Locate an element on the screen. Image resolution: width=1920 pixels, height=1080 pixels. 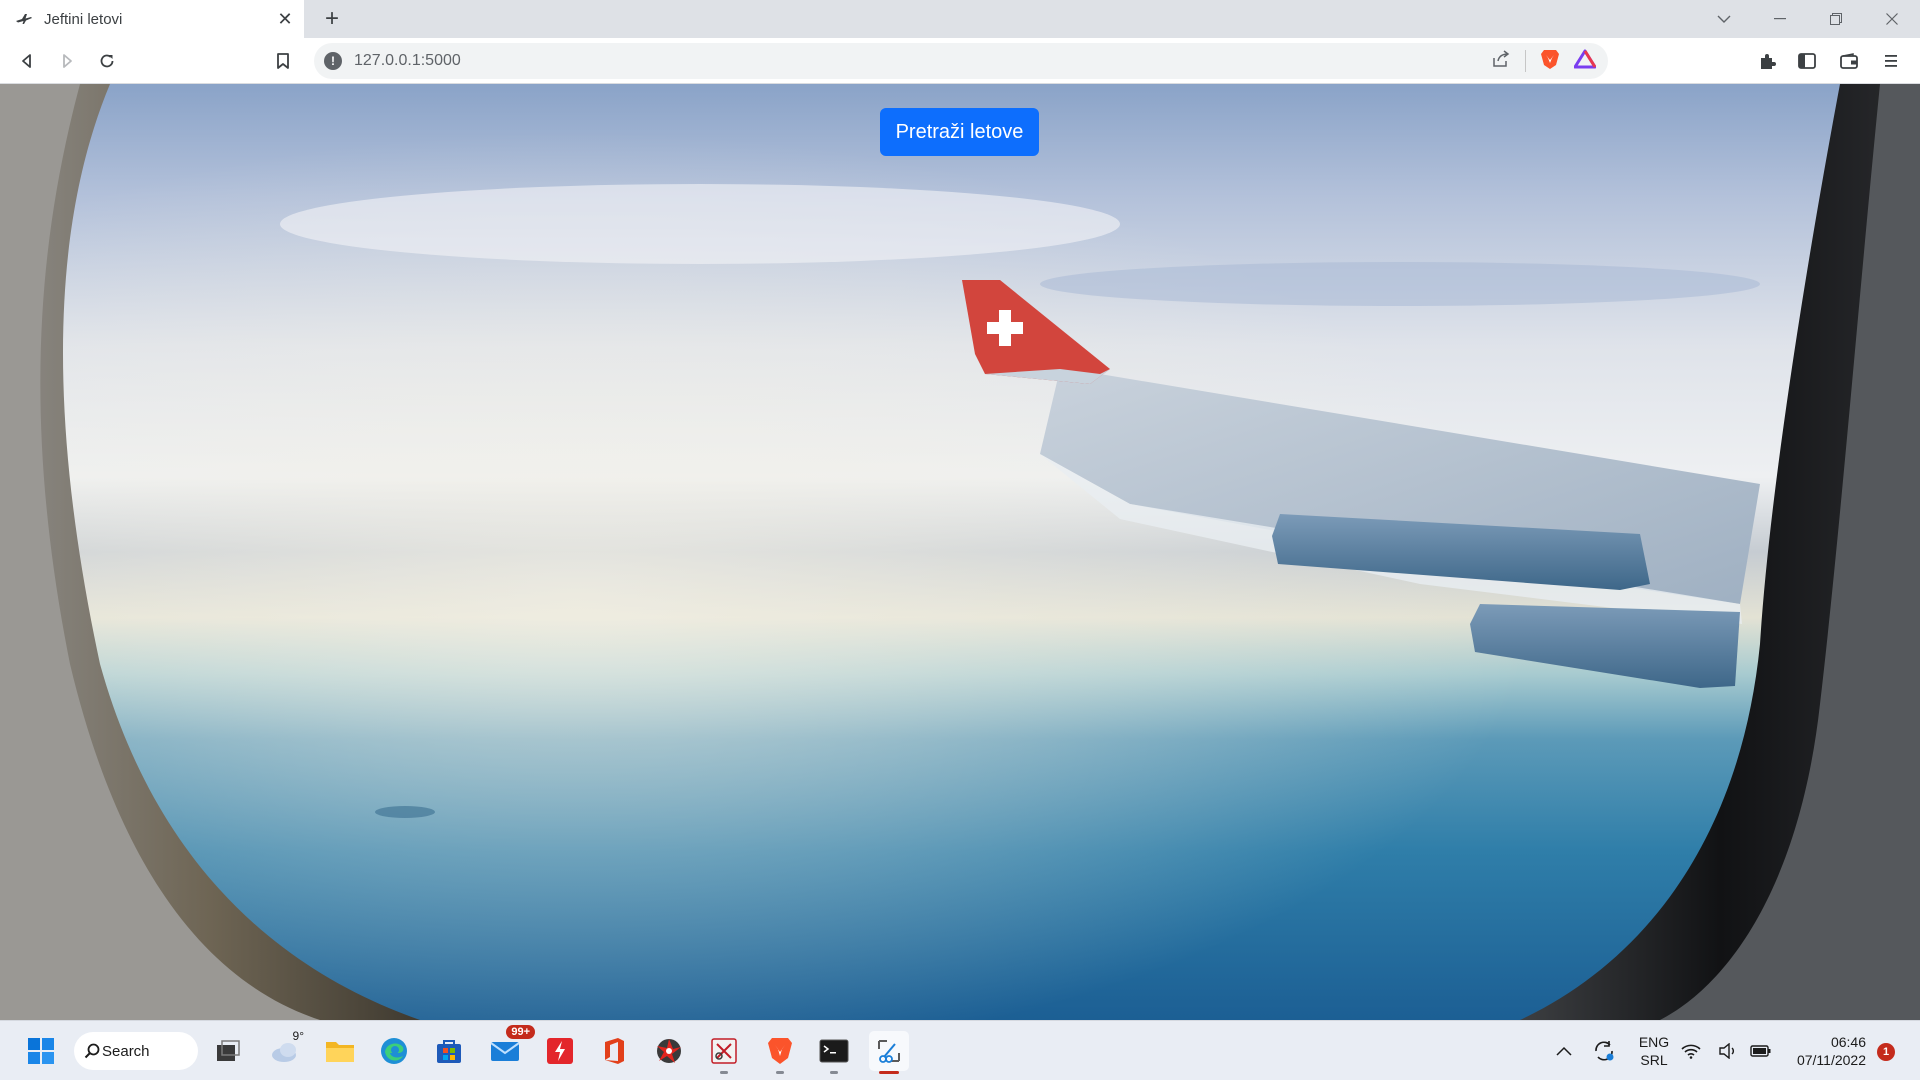
window-controls is located at coordinates (1808, 19).